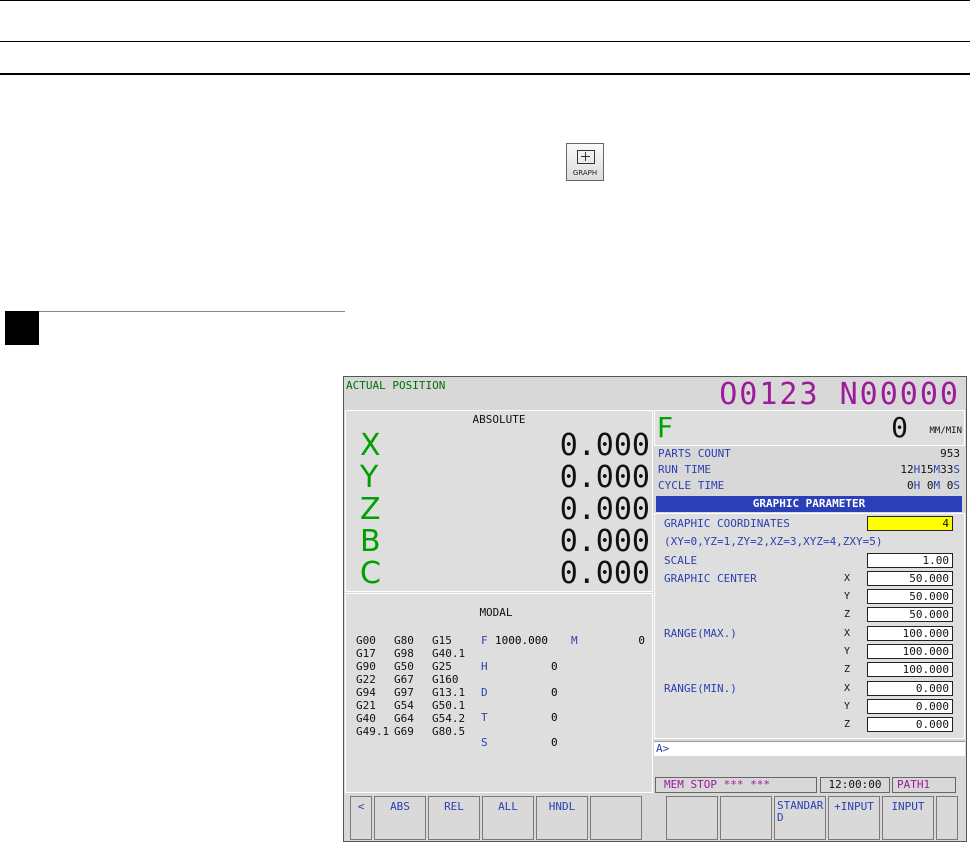 The image size is (970, 842). Describe the element at coordinates (809, 504) in the screenshot. I see `graphic-parameter-title: GRAPHIC PARAMETER` at that location.